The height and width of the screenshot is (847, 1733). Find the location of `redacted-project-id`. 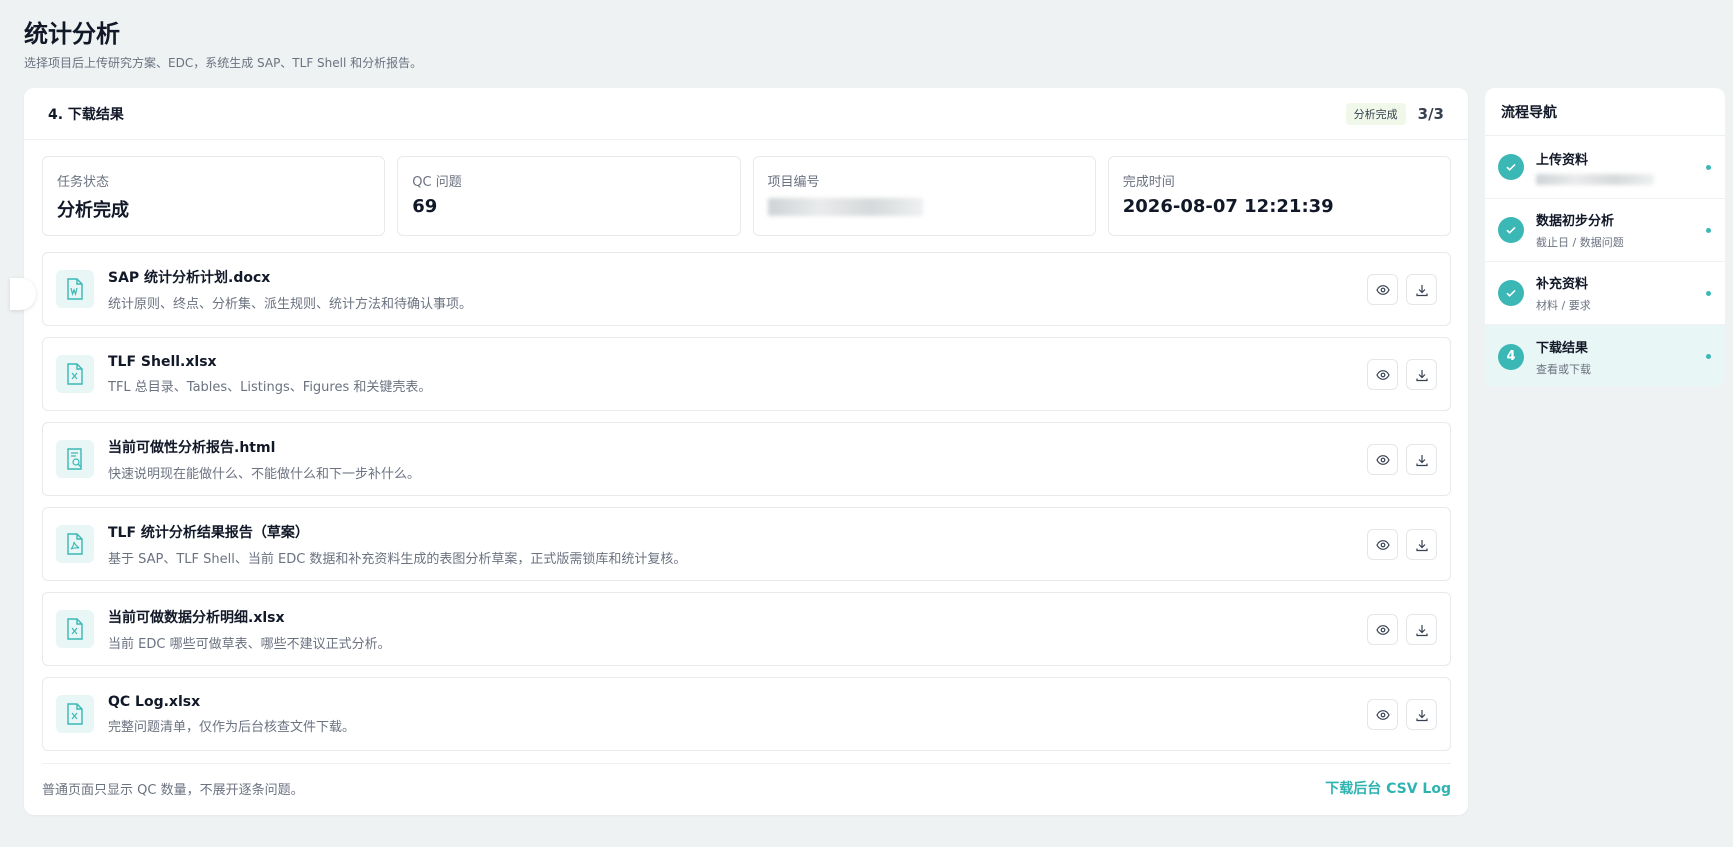

redacted-project-id is located at coordinates (845, 207).